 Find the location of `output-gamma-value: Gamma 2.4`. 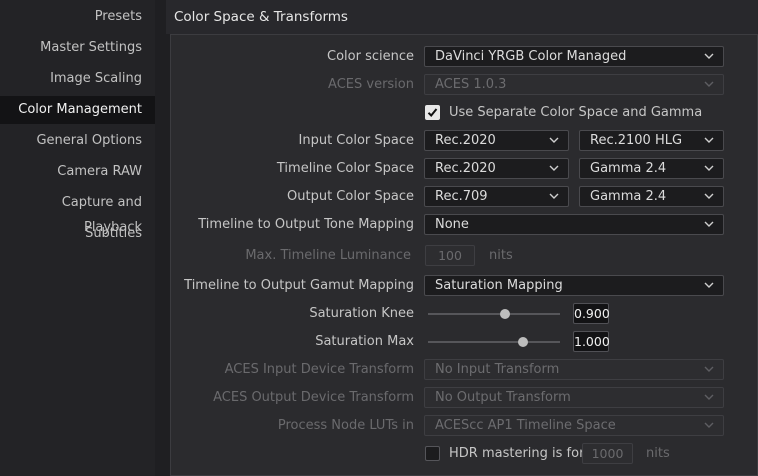

output-gamma-value: Gamma 2.4 is located at coordinates (628, 196).